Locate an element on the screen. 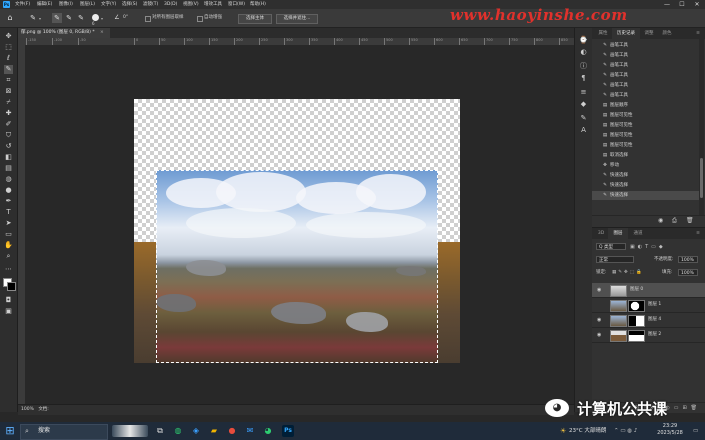 The image size is (705, 440). close-window-button: ✕ is located at coordinates (697, 4).